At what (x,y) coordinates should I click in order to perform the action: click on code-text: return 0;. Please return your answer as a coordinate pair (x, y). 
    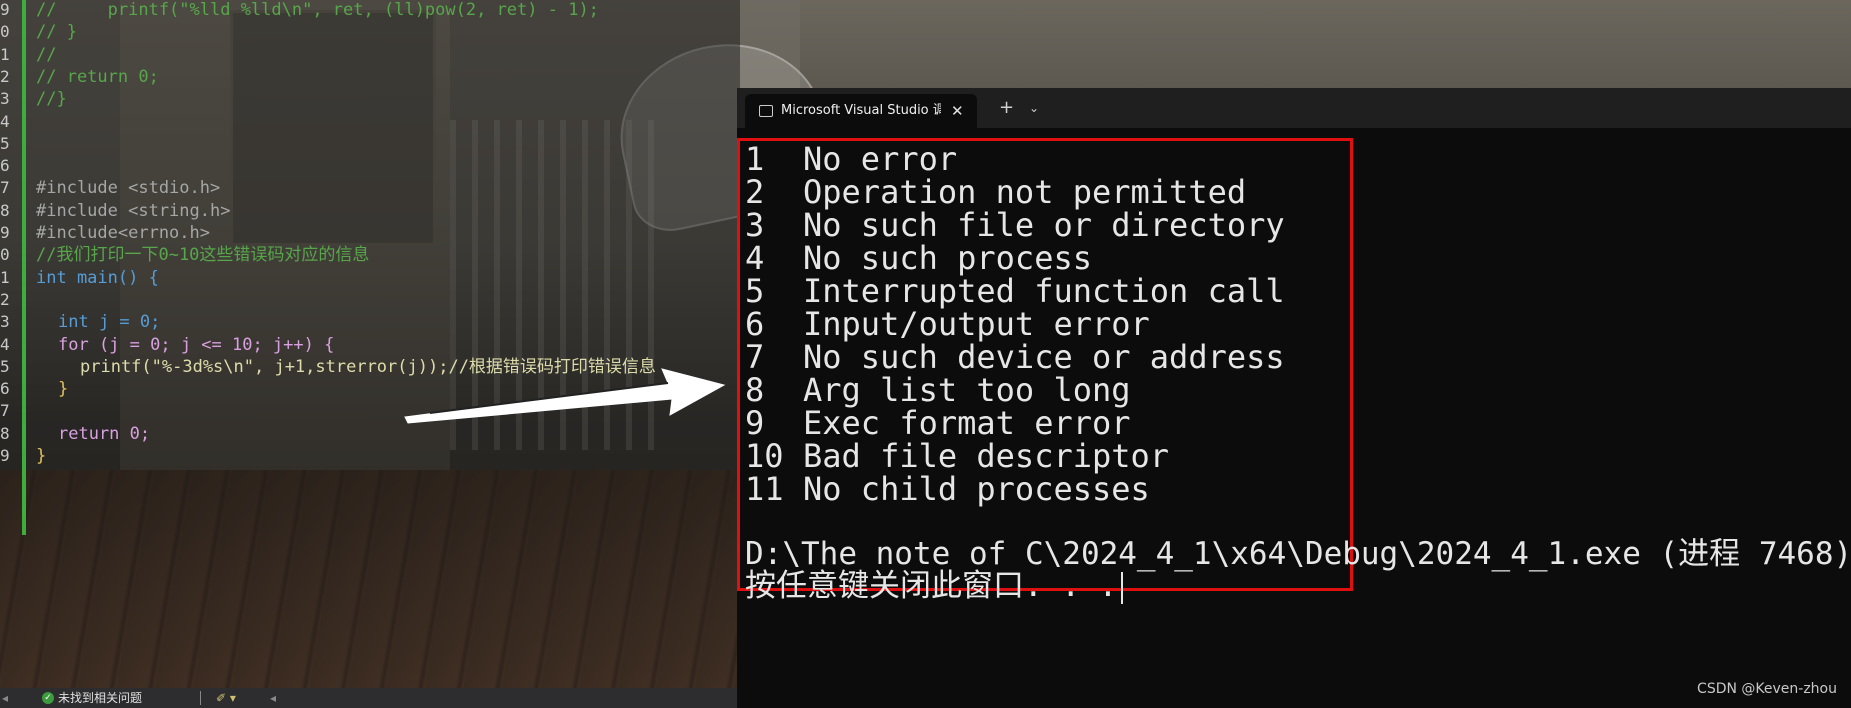
    Looking at the image, I should click on (104, 433).